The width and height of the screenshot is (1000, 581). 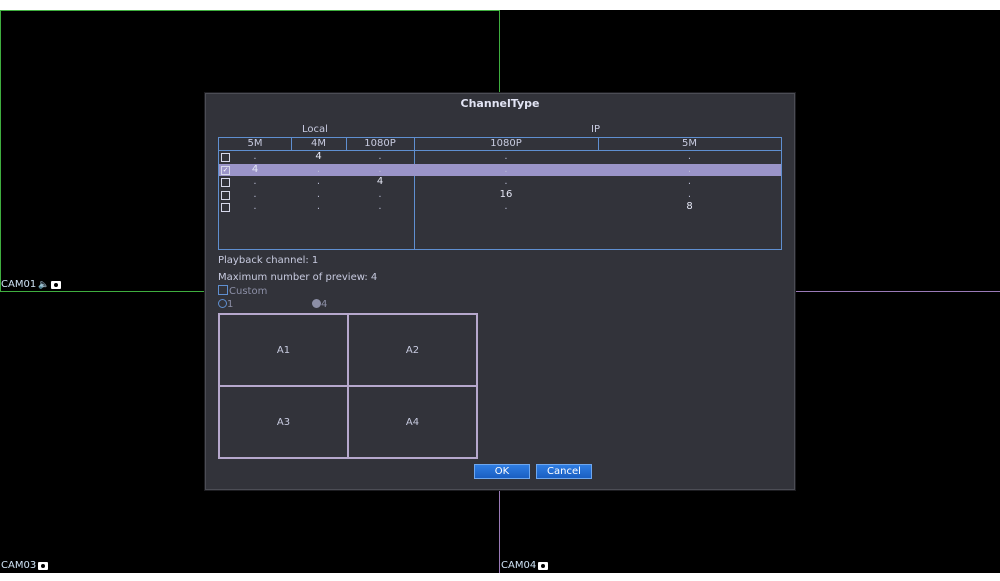 I want to click on max-preview-text: Maximum number of preview: 4, so click(x=298, y=277).